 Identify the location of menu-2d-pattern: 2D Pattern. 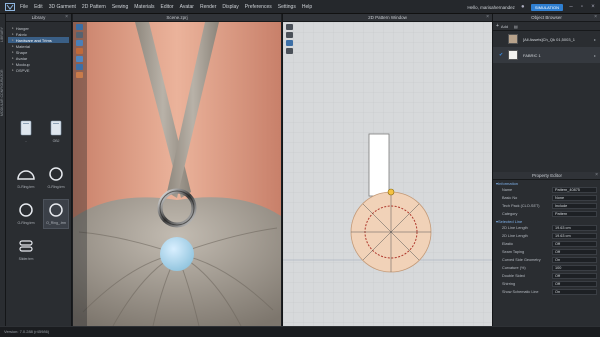
(94, 7).